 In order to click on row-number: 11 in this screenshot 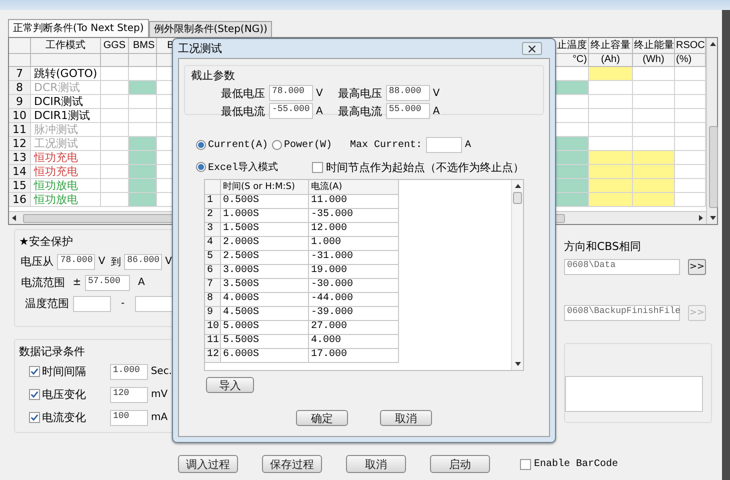, I will do `click(213, 342)`.